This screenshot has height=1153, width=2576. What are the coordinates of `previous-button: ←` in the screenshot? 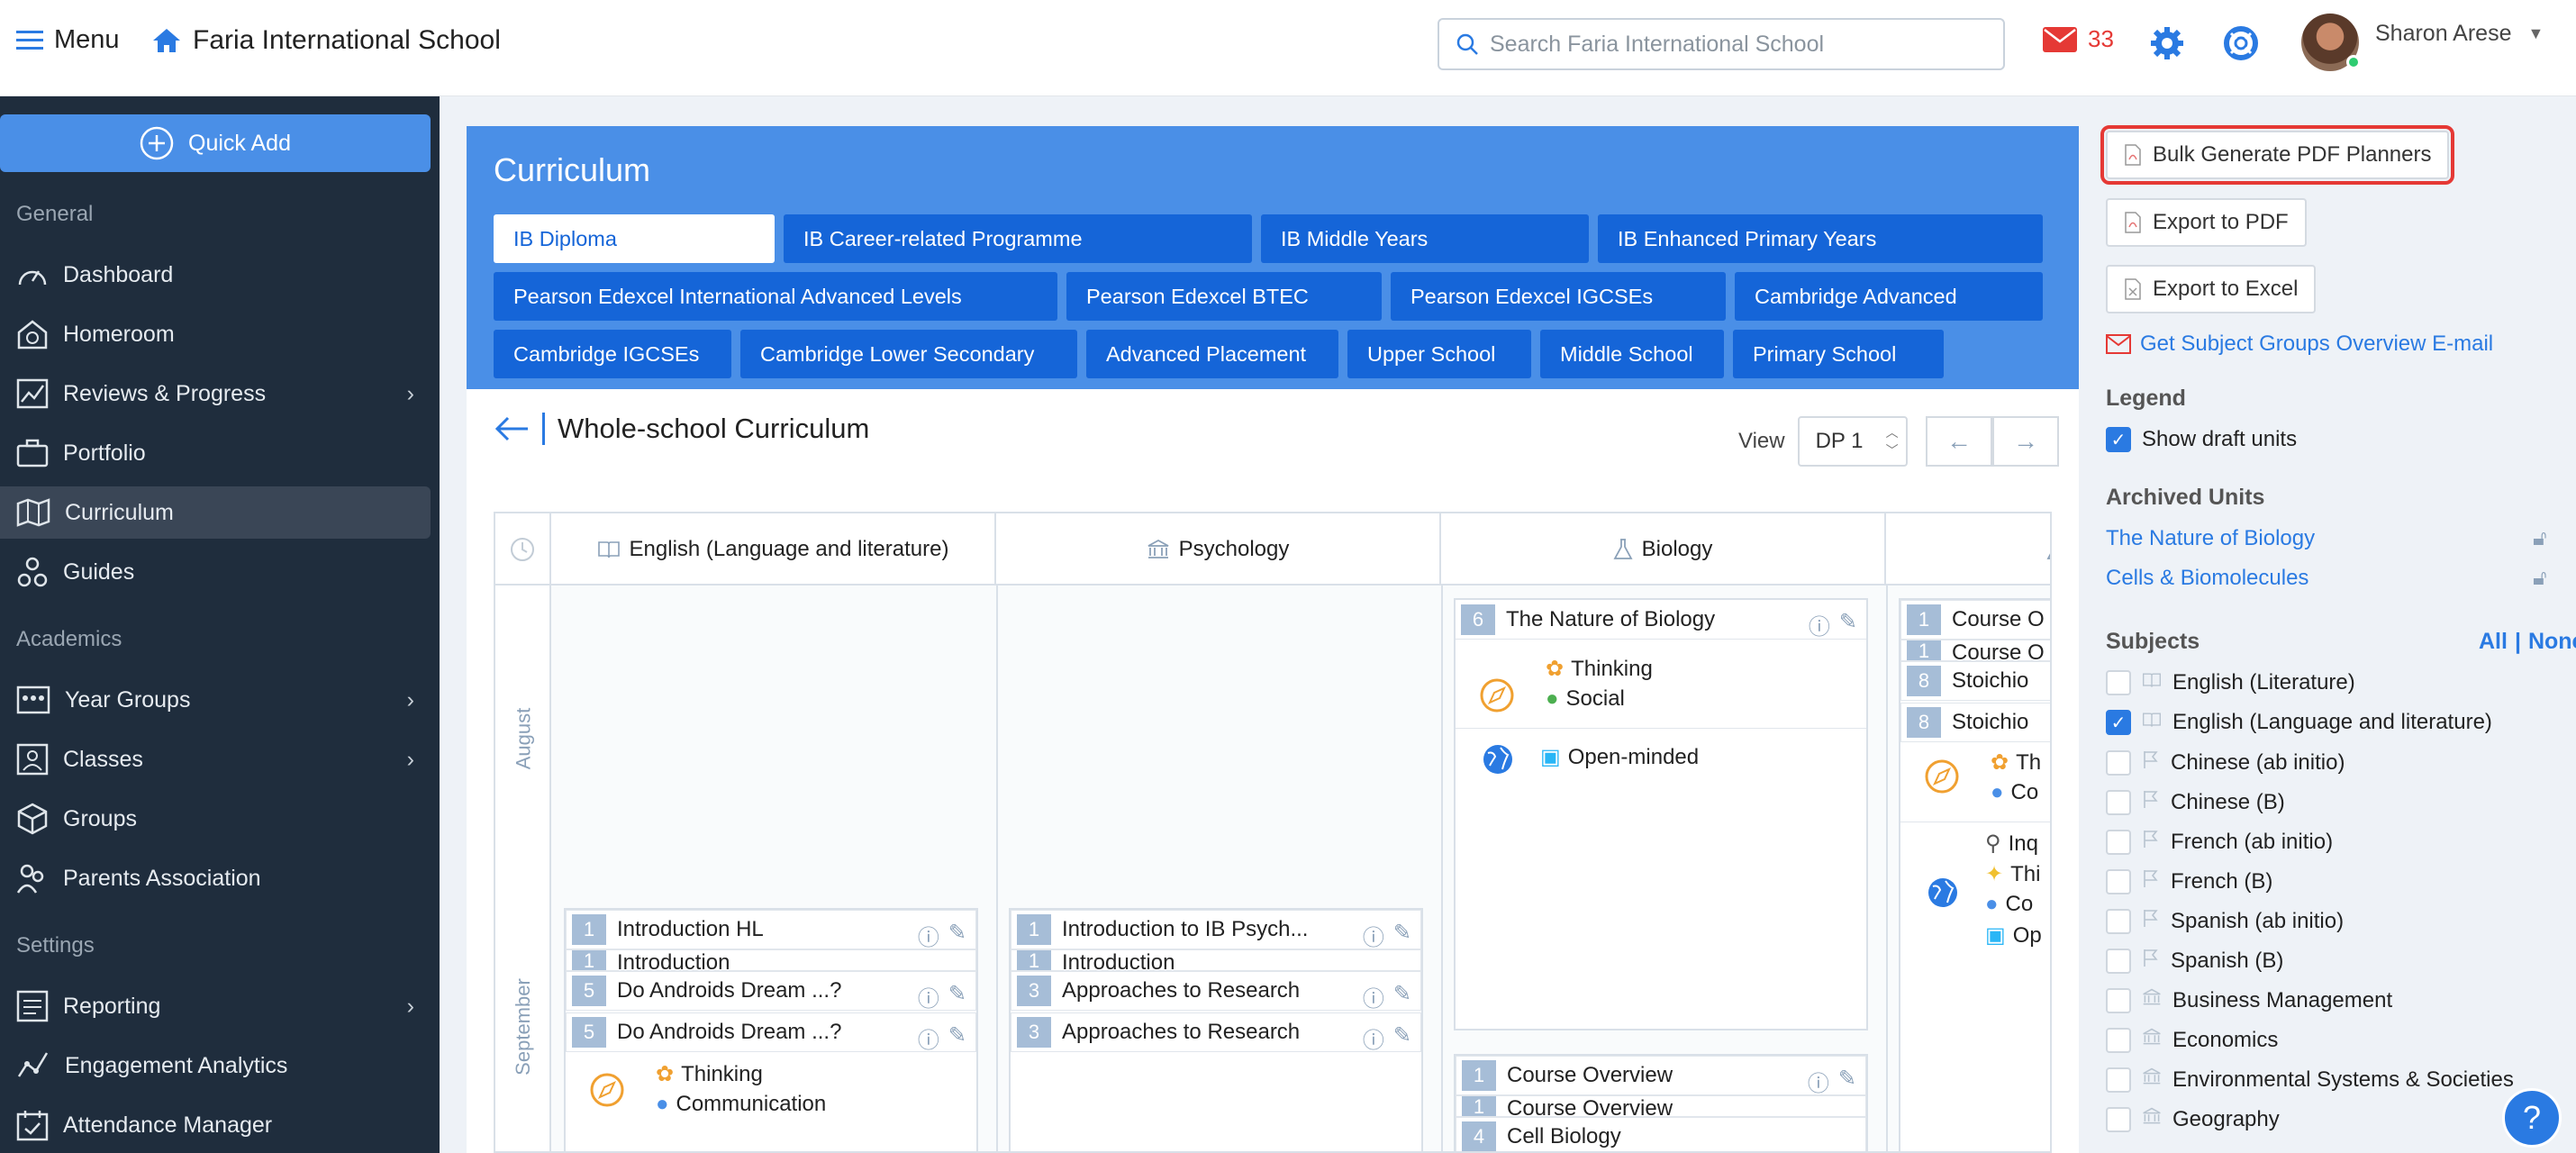 It's located at (1959, 441).